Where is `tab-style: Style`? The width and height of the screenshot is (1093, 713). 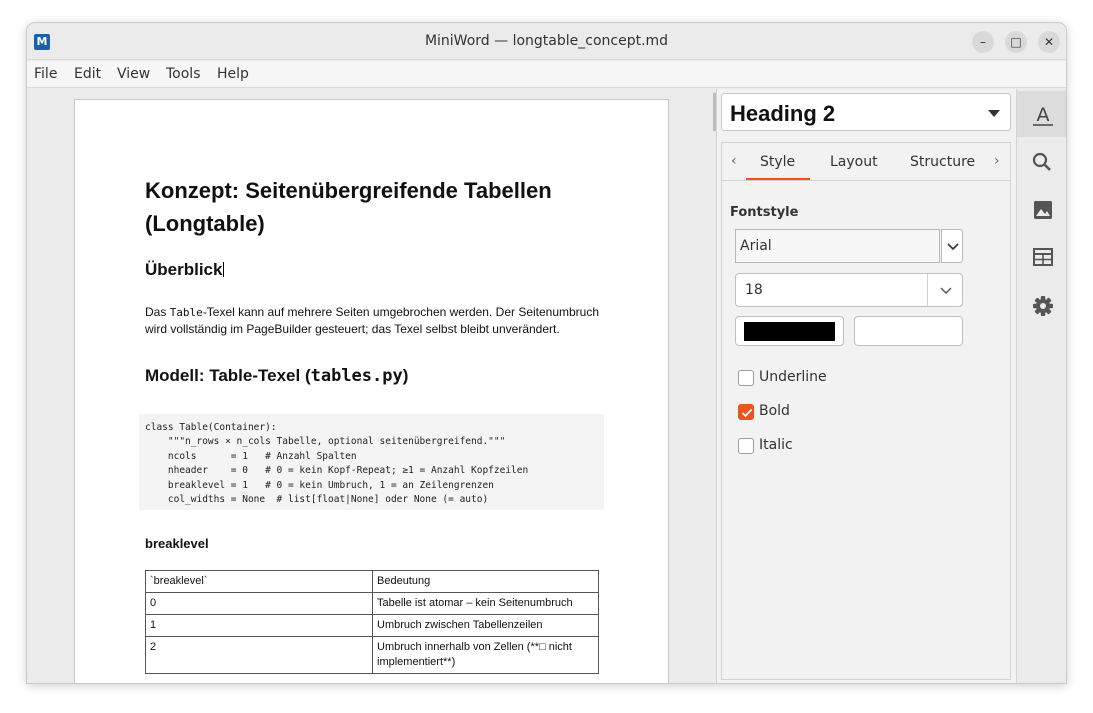
tab-style: Style is located at coordinates (777, 162).